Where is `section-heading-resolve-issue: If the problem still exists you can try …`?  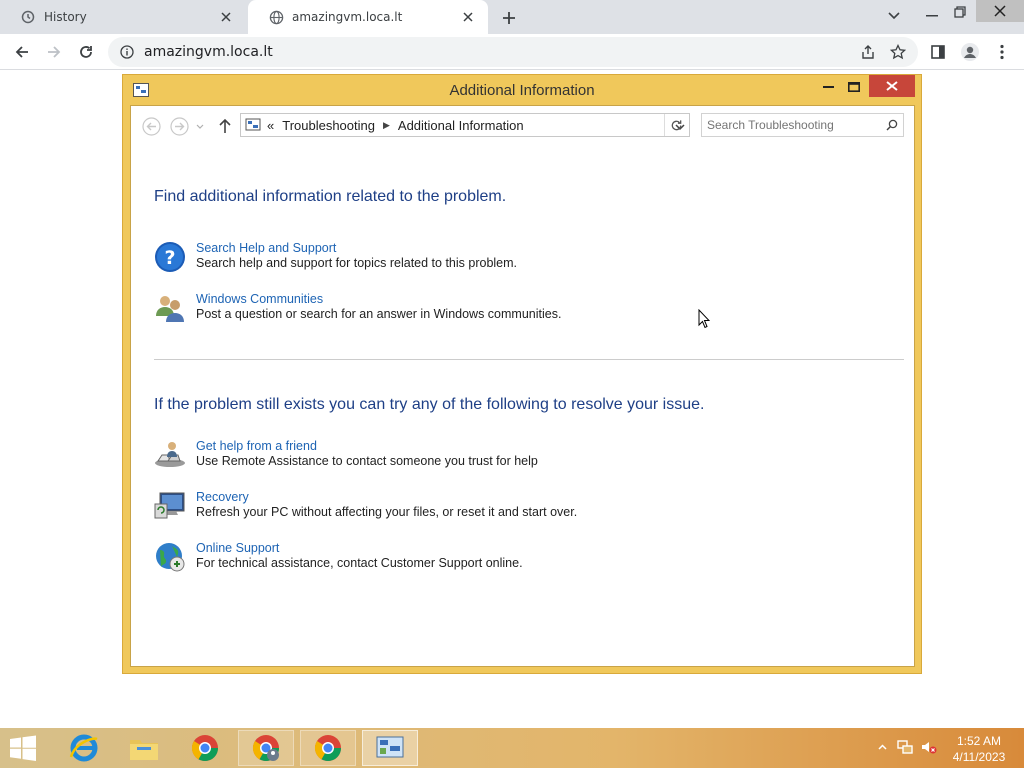 section-heading-resolve-issue: If the problem still exists you can try … is located at coordinates (429, 404).